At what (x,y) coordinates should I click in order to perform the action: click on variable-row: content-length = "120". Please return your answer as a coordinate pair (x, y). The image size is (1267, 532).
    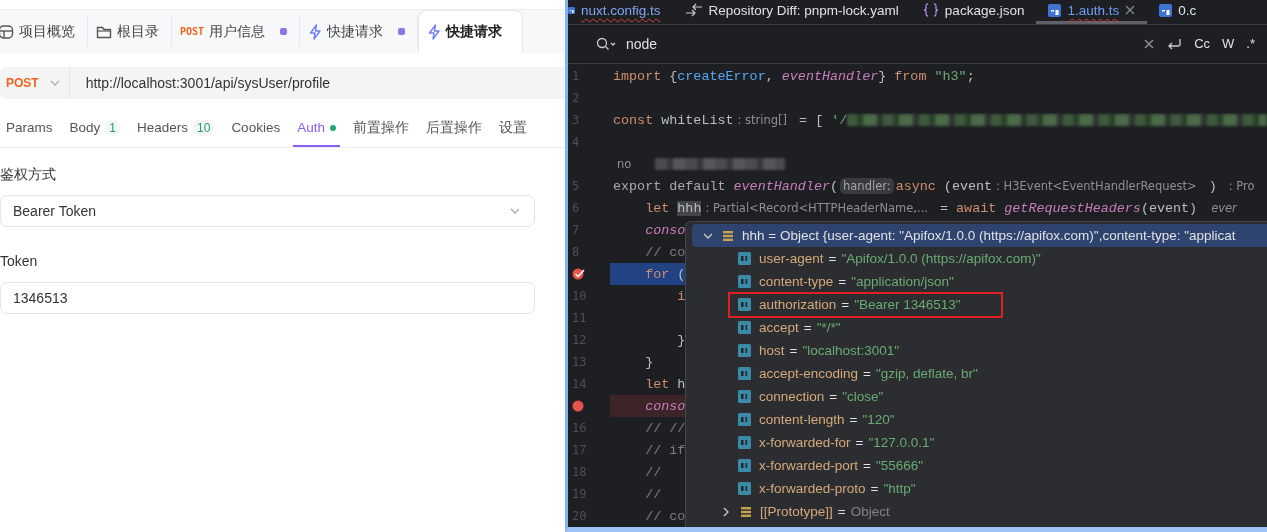
    Looking at the image, I should click on (979, 419).